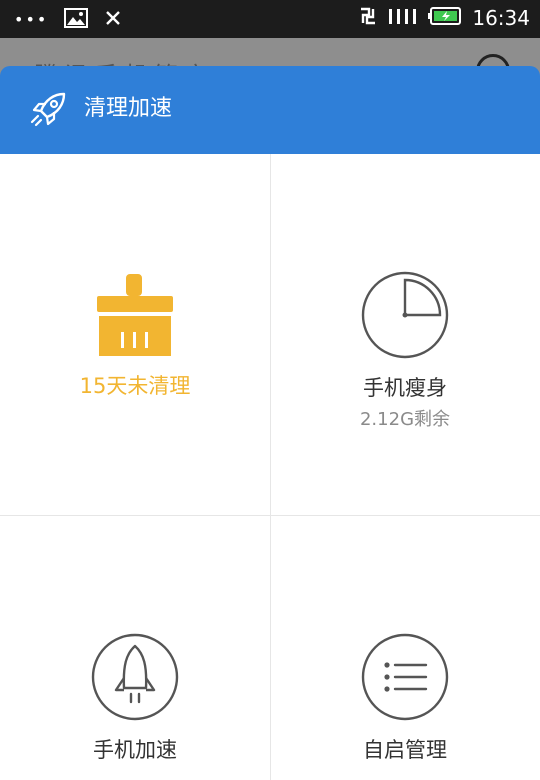  I want to click on clean-label: 15天未清理, so click(135, 386).